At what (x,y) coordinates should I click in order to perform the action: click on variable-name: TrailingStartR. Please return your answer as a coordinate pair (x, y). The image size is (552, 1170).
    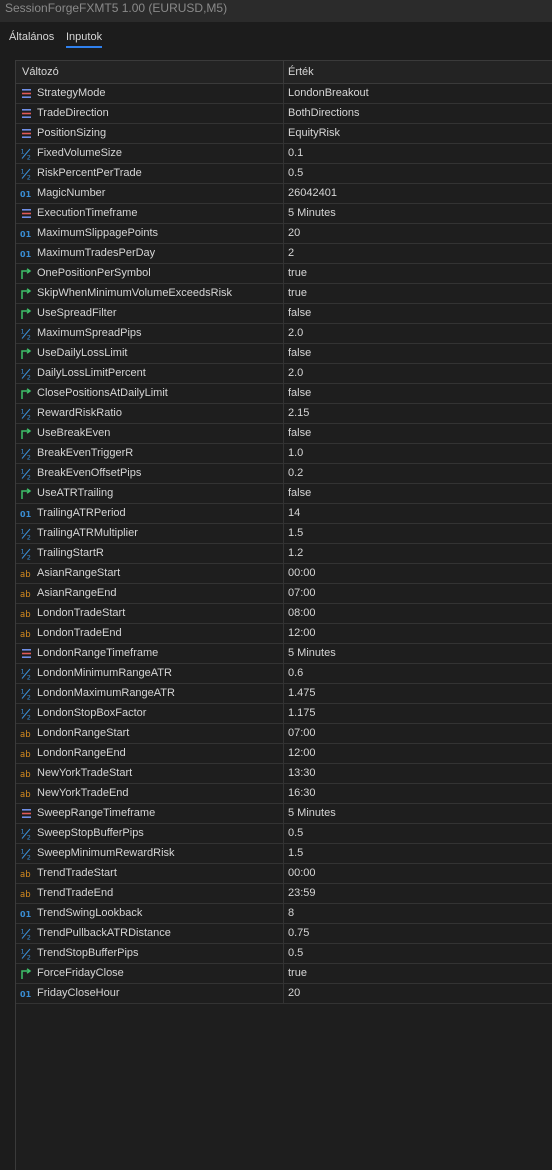
    Looking at the image, I should click on (70, 553).